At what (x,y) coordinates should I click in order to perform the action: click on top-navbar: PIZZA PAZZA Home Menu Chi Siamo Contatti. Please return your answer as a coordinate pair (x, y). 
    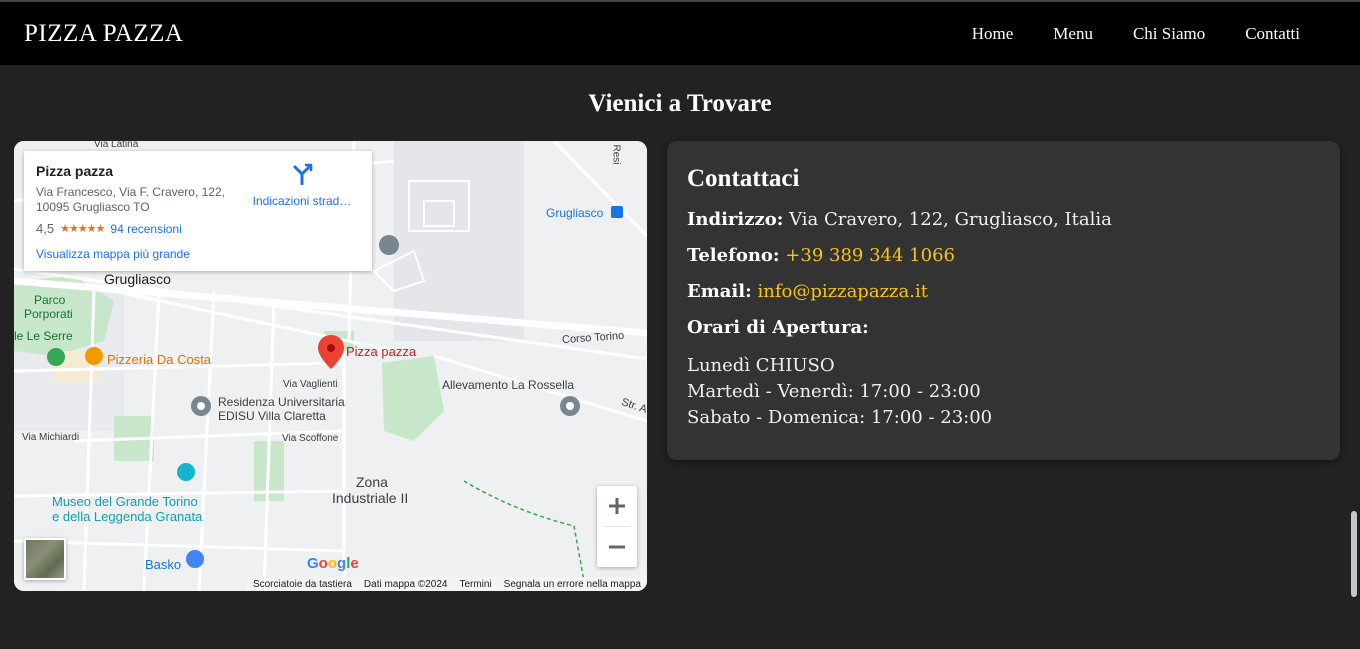
    Looking at the image, I should click on (680, 32).